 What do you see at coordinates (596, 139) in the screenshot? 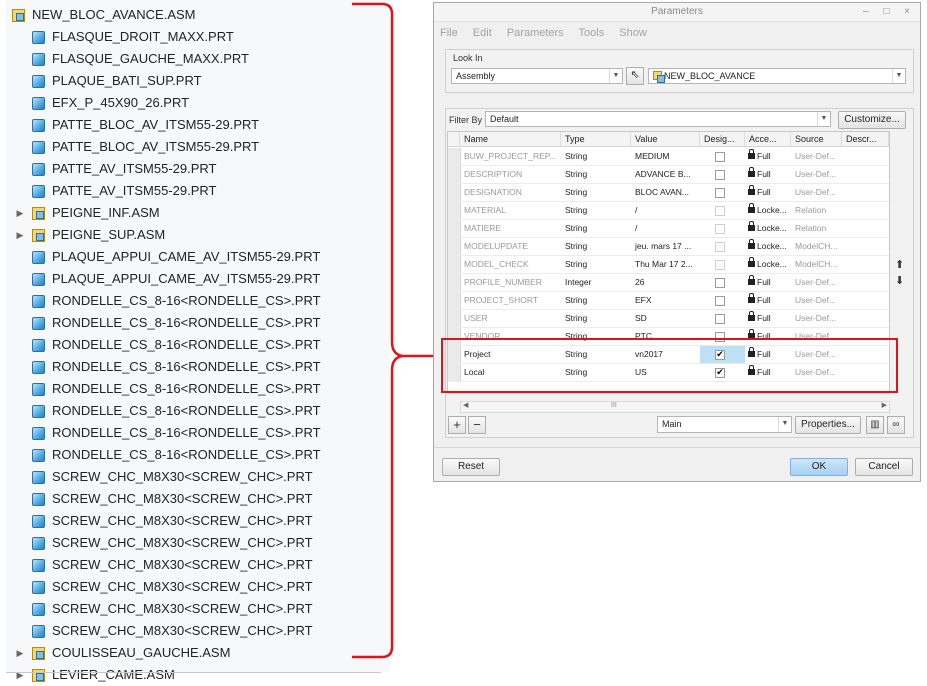
I see `column-header: Type` at bounding box center [596, 139].